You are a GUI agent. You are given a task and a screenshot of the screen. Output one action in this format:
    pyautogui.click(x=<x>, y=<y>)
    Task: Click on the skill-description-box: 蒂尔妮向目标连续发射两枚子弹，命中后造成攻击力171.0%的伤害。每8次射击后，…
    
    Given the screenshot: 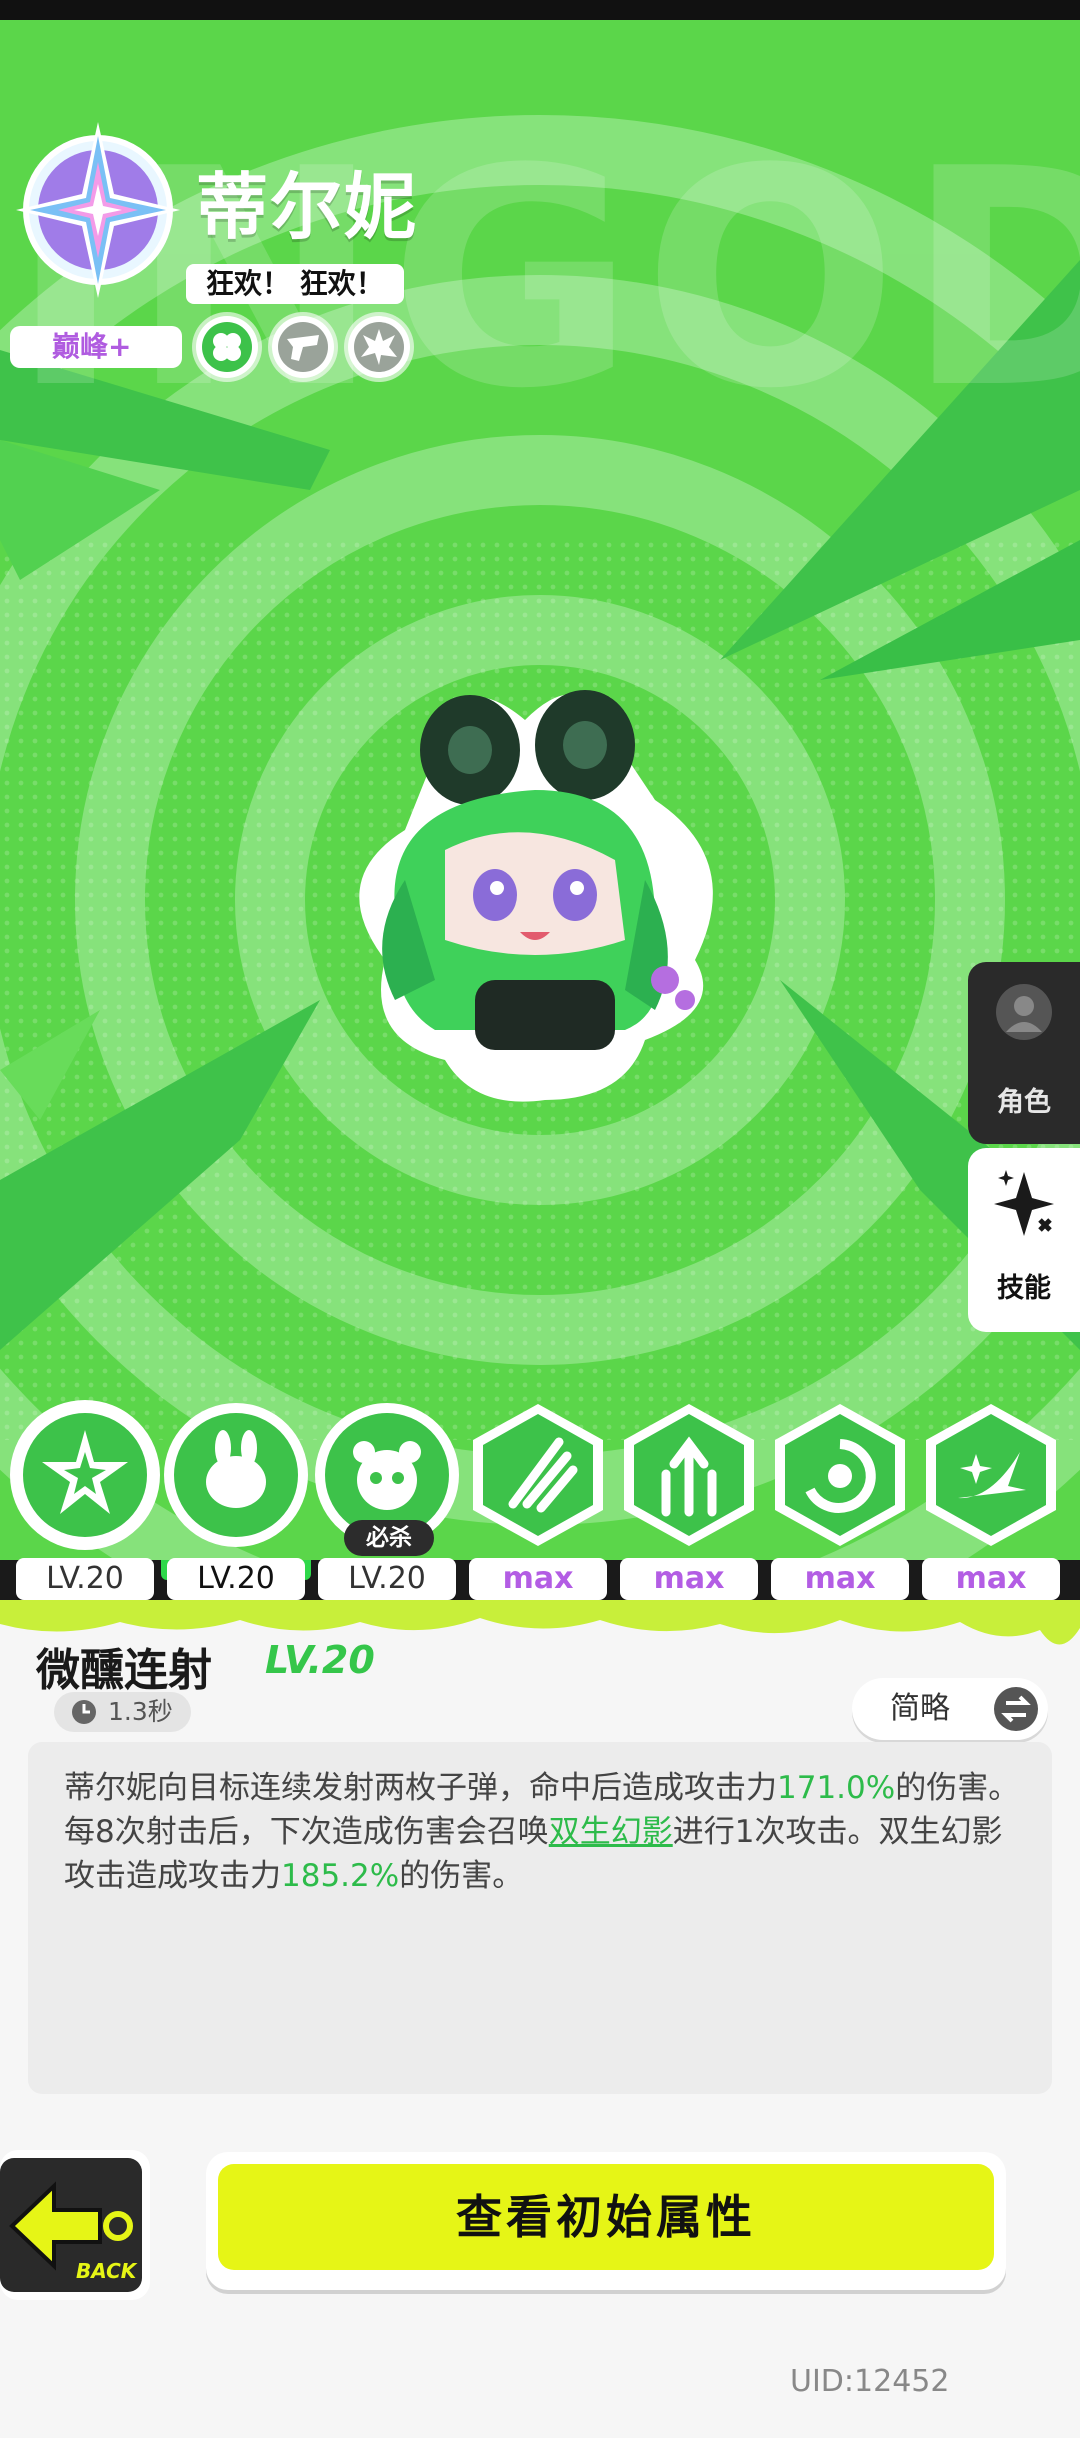 What is the action you would take?
    pyautogui.click(x=540, y=1918)
    